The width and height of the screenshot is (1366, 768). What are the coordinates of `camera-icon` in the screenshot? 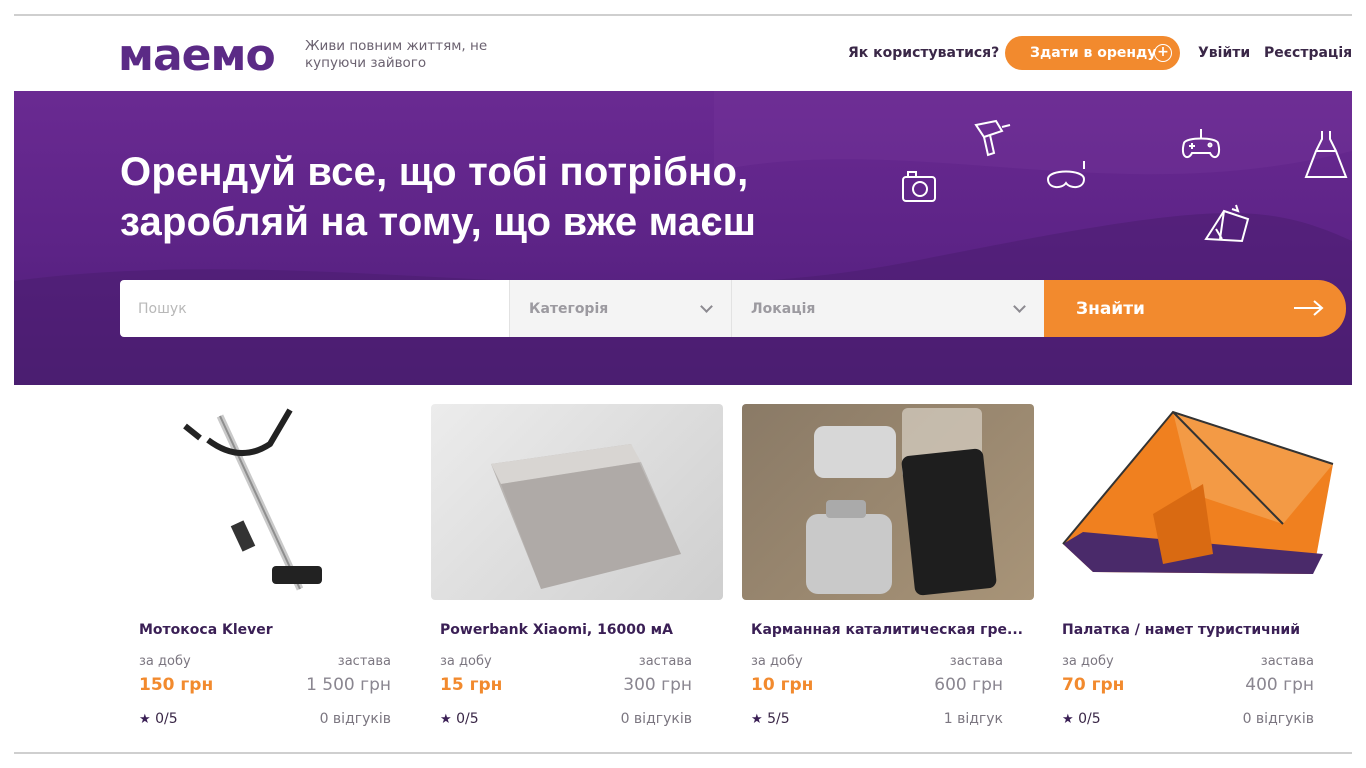 It's located at (919, 186).